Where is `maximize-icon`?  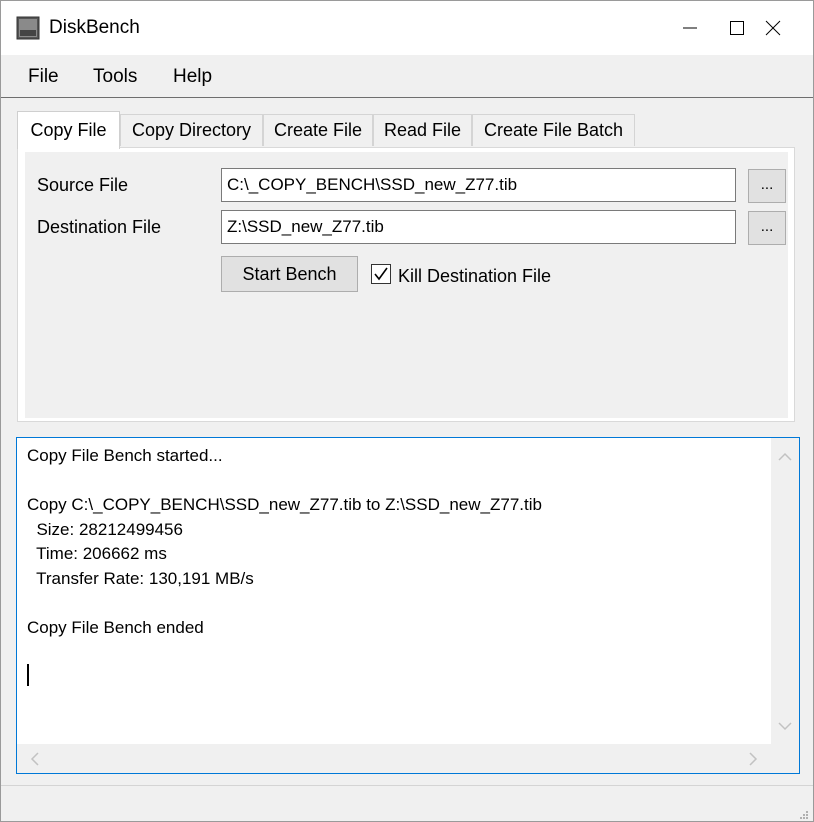 maximize-icon is located at coordinates (737, 28).